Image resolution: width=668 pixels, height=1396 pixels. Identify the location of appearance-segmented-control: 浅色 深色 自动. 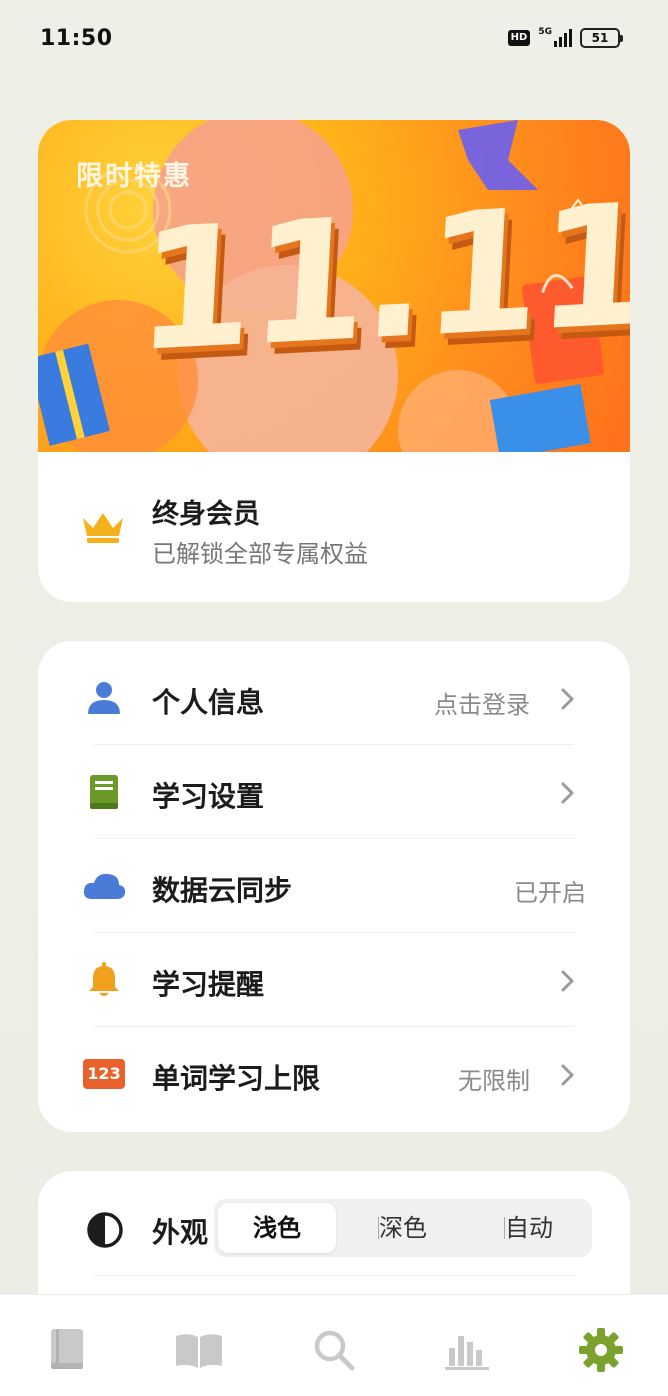
(403, 1228).